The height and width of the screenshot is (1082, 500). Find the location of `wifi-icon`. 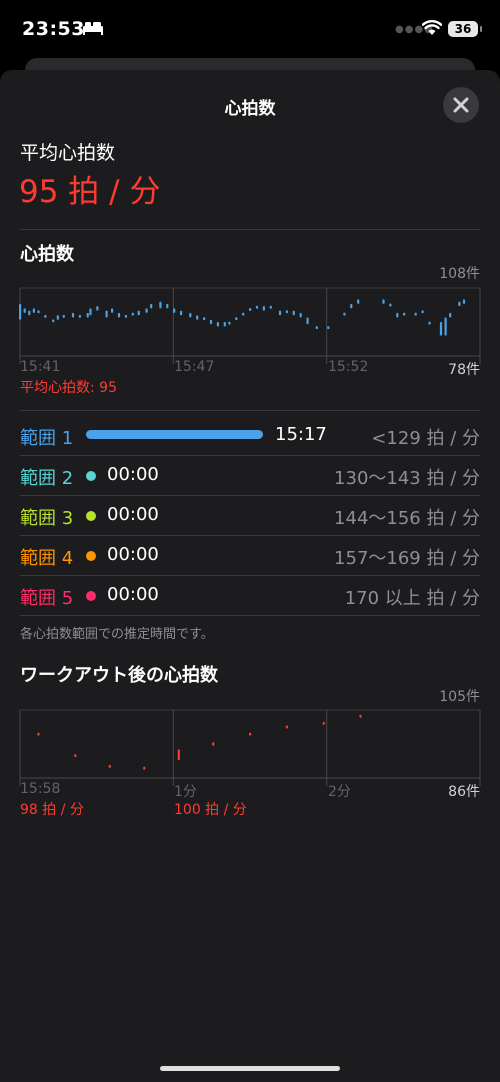

wifi-icon is located at coordinates (432, 27).